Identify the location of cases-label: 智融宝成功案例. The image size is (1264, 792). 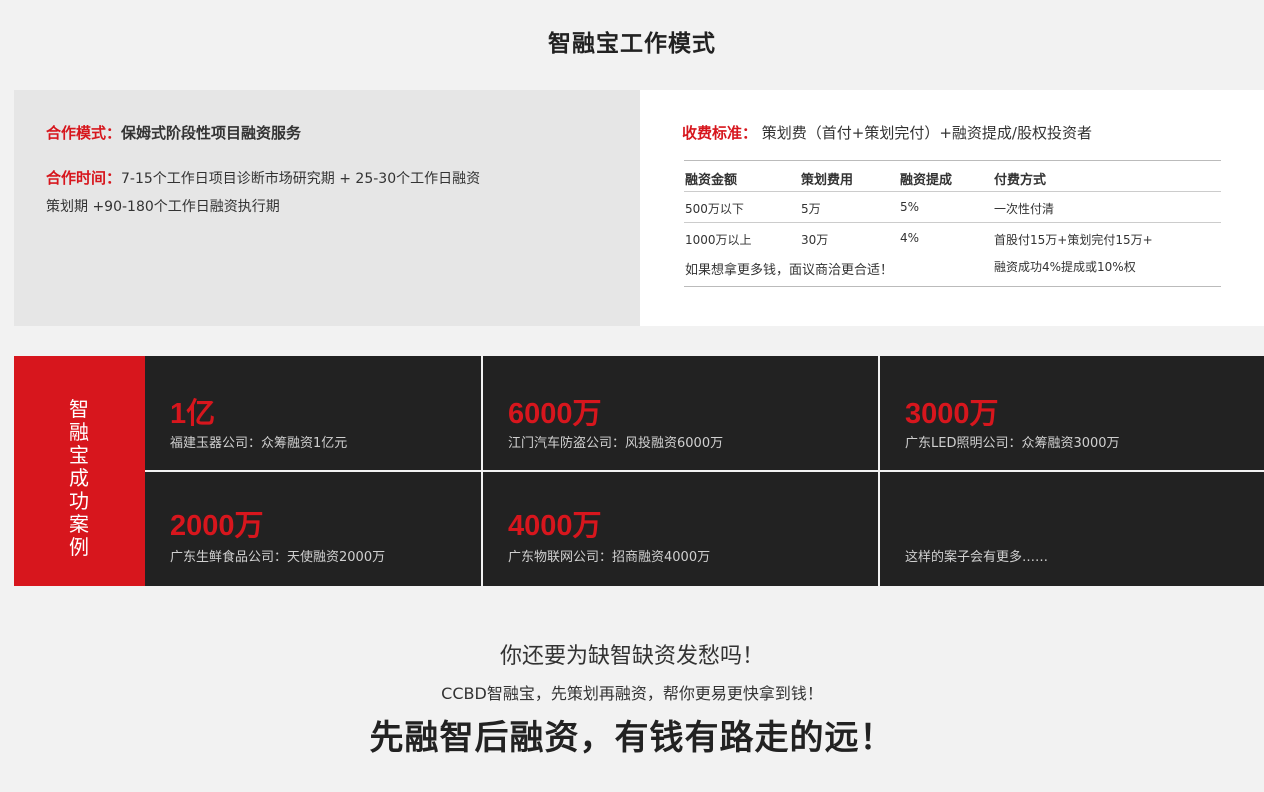
(79, 478).